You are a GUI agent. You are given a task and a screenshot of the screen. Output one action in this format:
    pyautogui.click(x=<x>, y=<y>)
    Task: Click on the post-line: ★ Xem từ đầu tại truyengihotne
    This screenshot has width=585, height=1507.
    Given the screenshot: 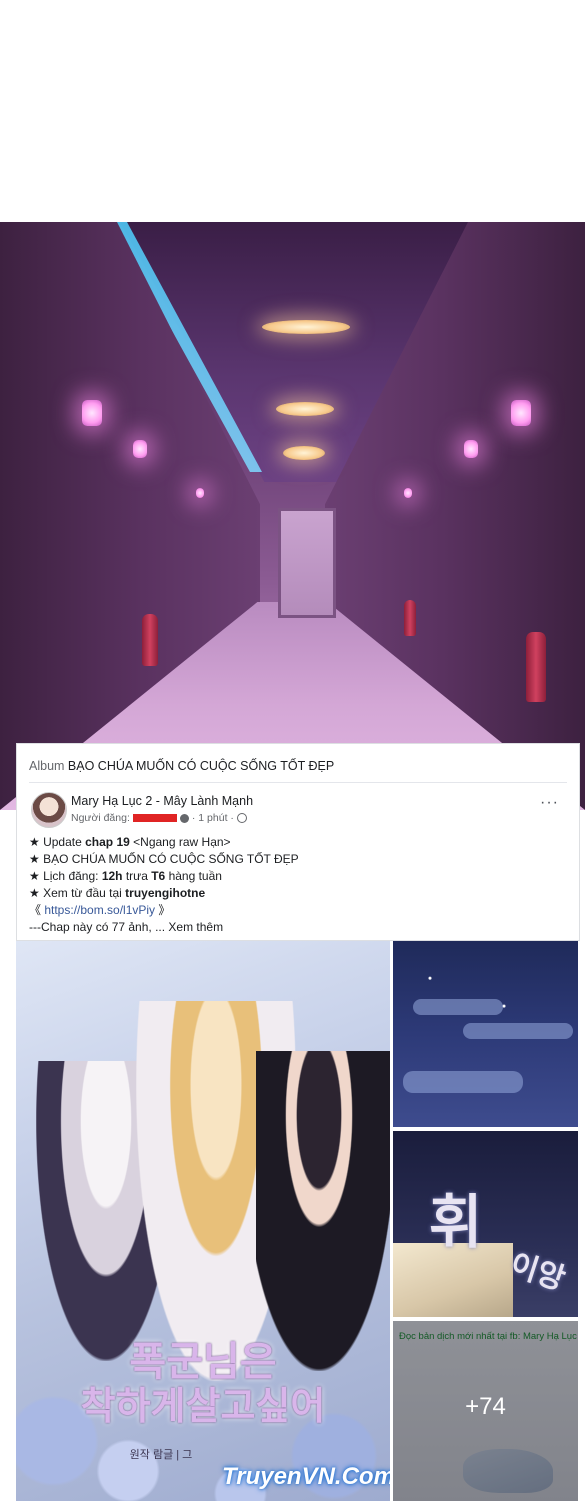 What is the action you would take?
    pyautogui.click(x=299, y=893)
    